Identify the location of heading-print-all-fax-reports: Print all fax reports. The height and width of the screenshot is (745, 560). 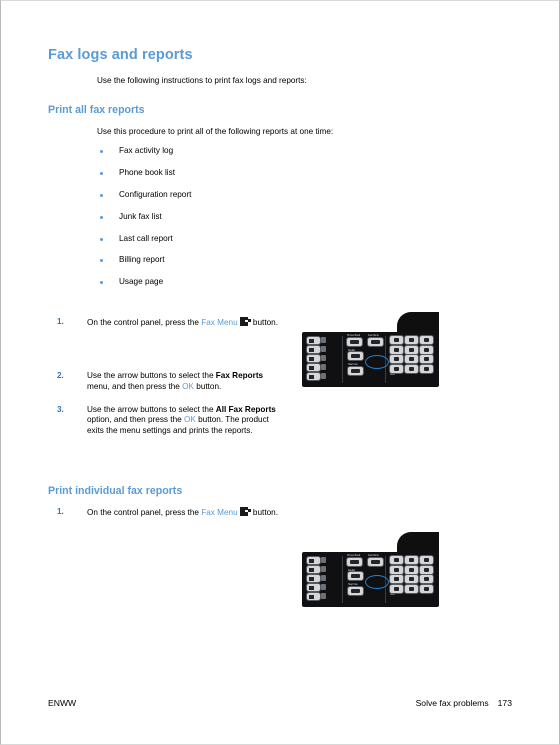
(96, 110).